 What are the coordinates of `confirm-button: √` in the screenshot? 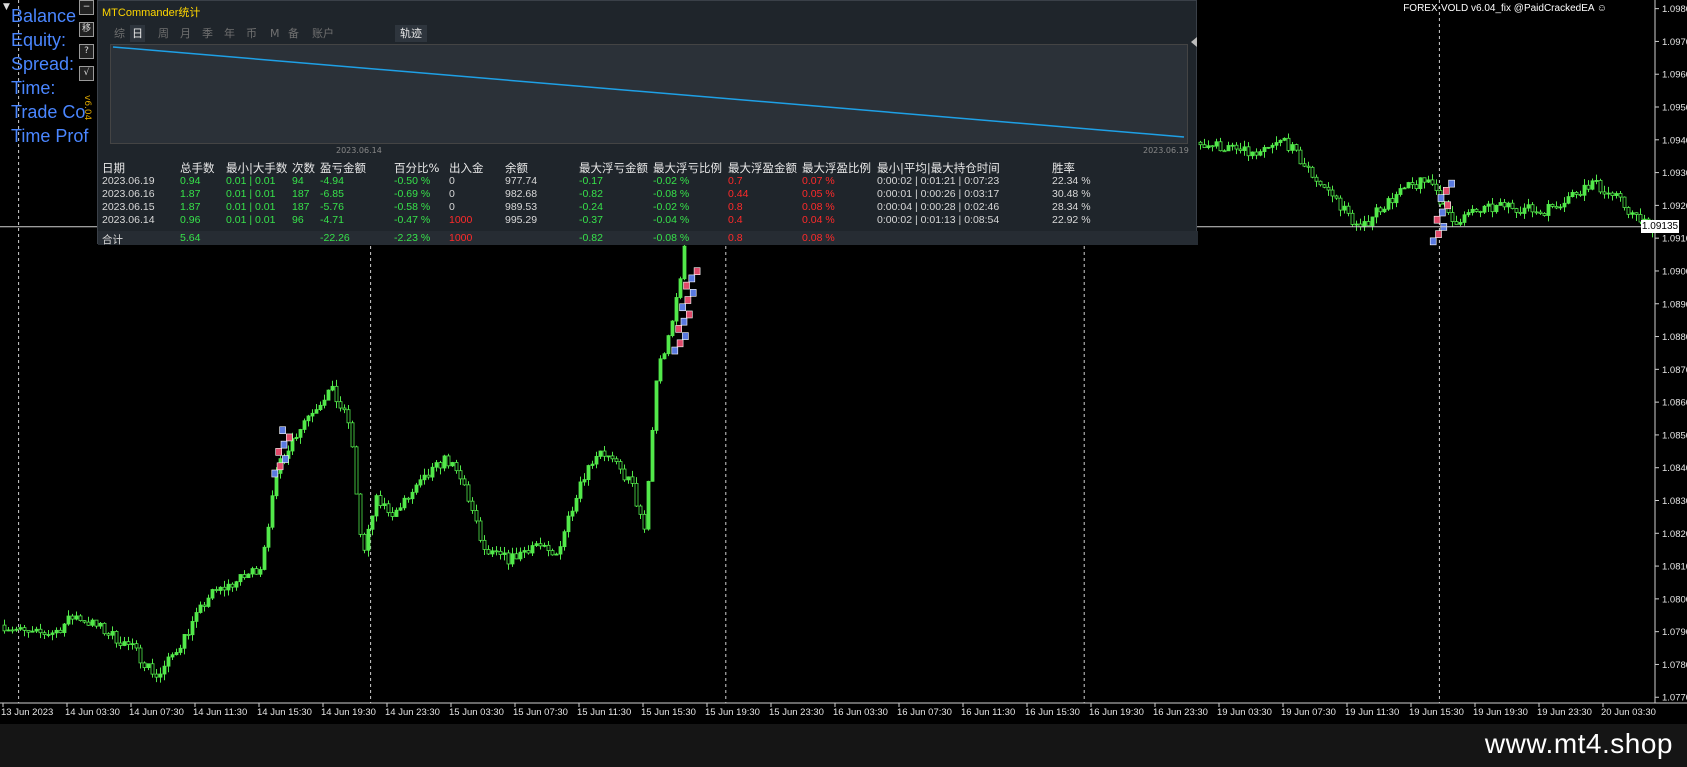 It's located at (86, 73).